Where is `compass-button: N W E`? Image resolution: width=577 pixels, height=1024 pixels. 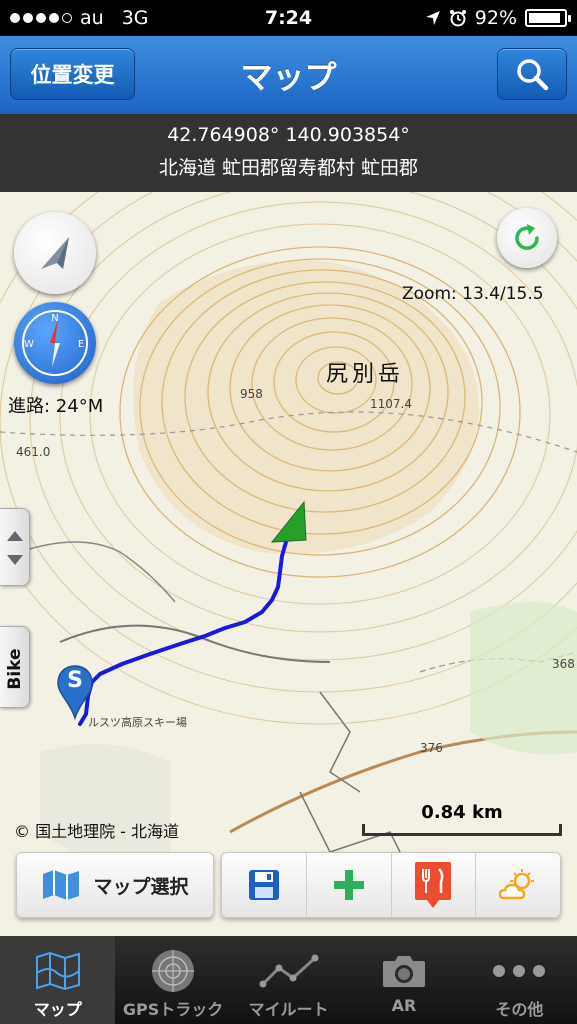
compass-button: N W E is located at coordinates (55, 343).